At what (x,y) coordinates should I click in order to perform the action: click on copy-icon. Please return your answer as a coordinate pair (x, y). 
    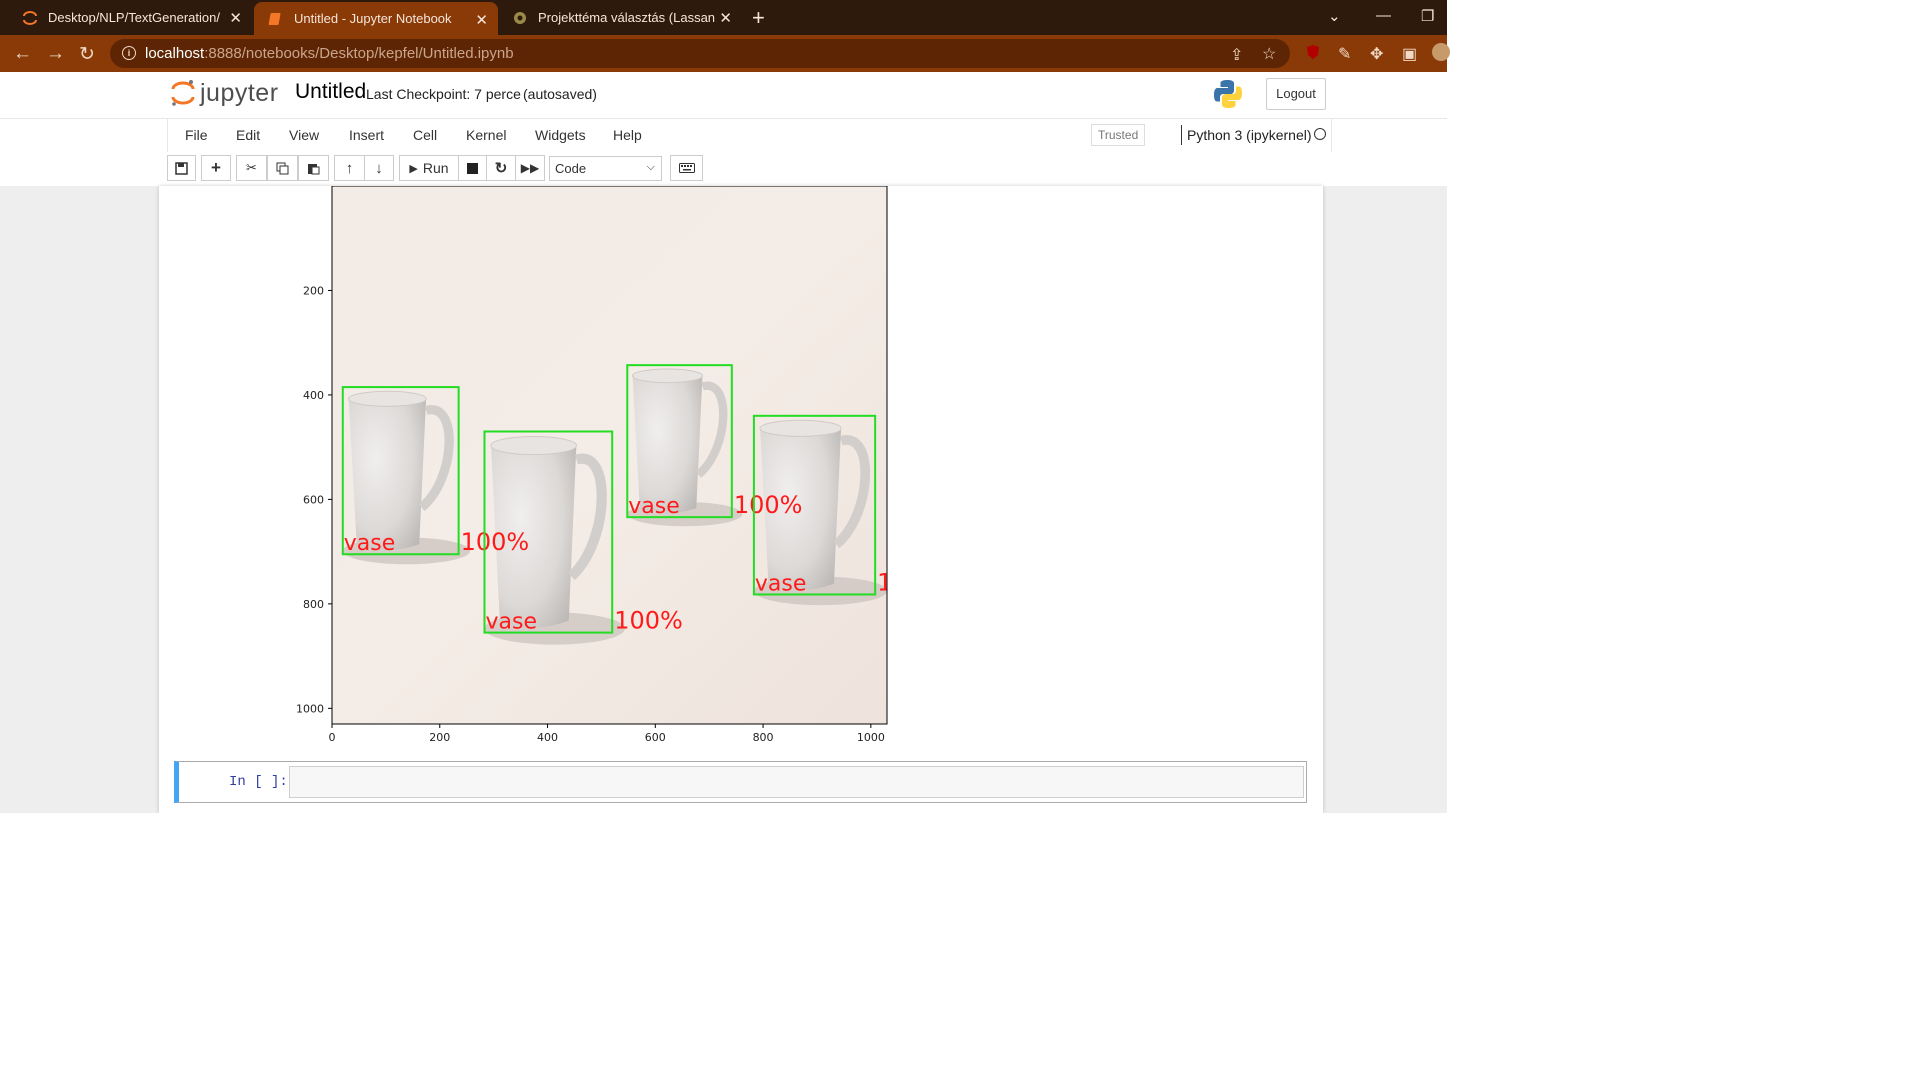
    Looking at the image, I should click on (282, 168).